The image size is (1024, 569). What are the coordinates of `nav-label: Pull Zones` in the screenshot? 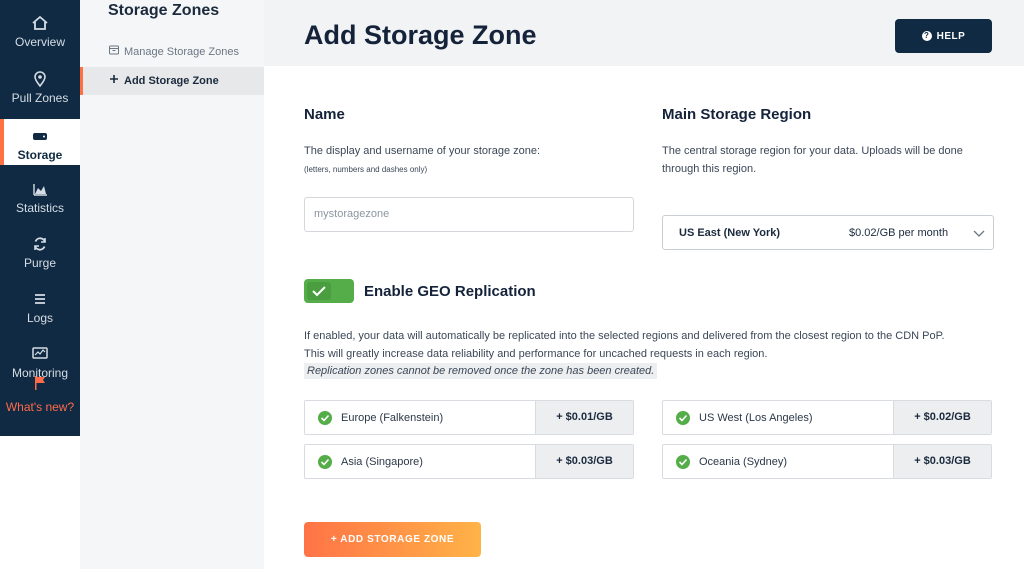 It's located at (40, 98).